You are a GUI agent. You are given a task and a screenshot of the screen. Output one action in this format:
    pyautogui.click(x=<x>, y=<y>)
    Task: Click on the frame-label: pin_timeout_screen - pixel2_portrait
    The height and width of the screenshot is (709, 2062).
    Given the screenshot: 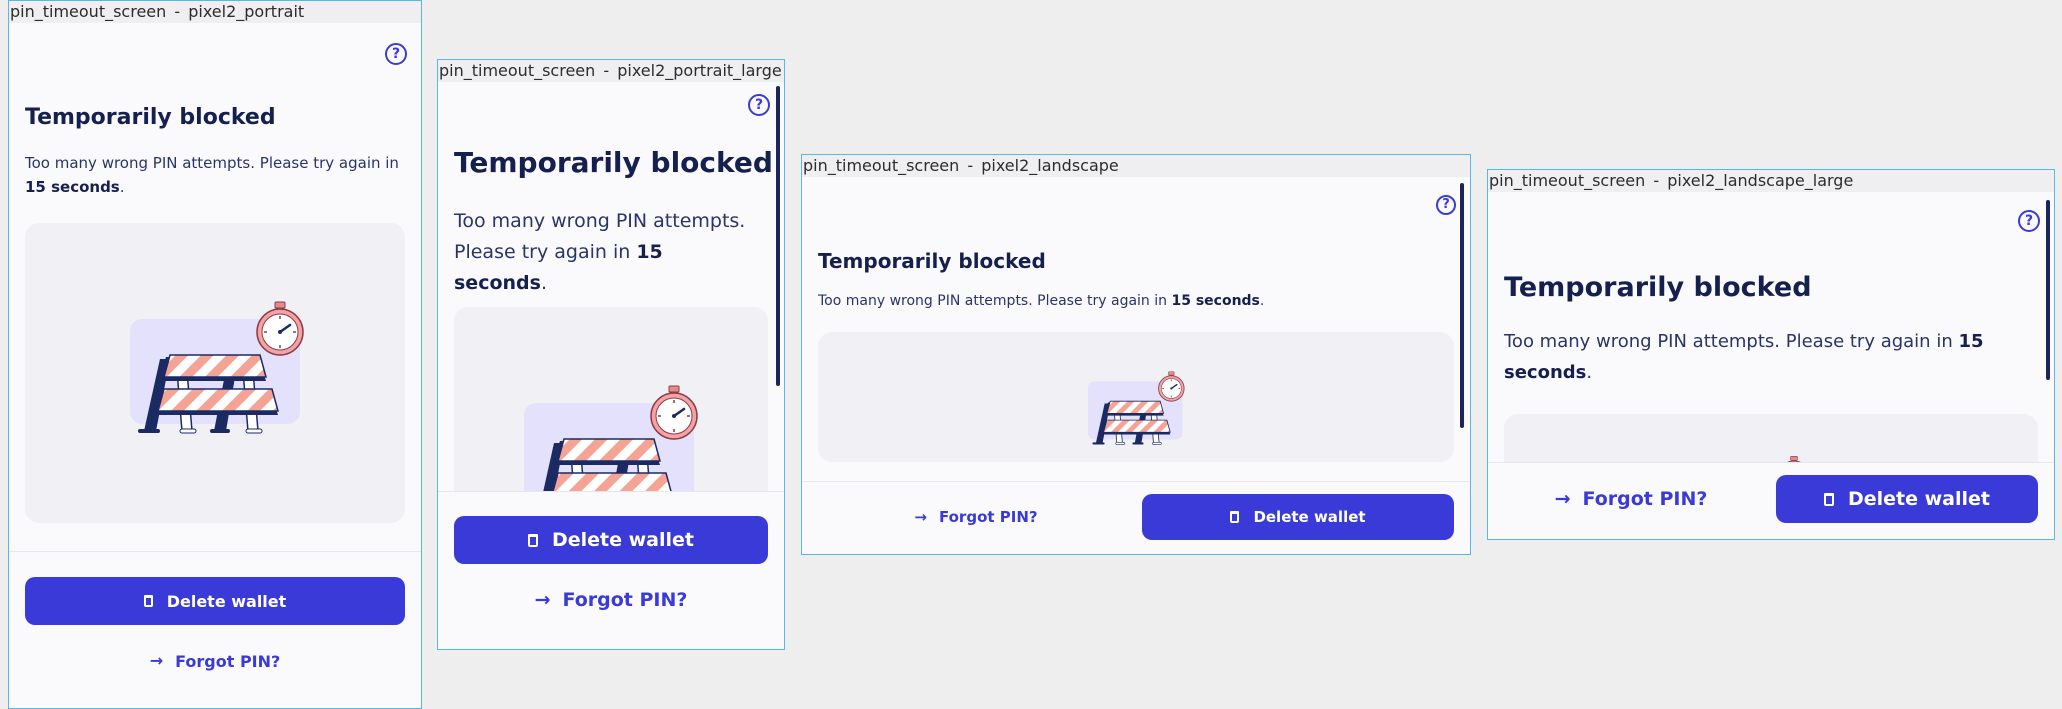 What is the action you would take?
    pyautogui.click(x=215, y=12)
    